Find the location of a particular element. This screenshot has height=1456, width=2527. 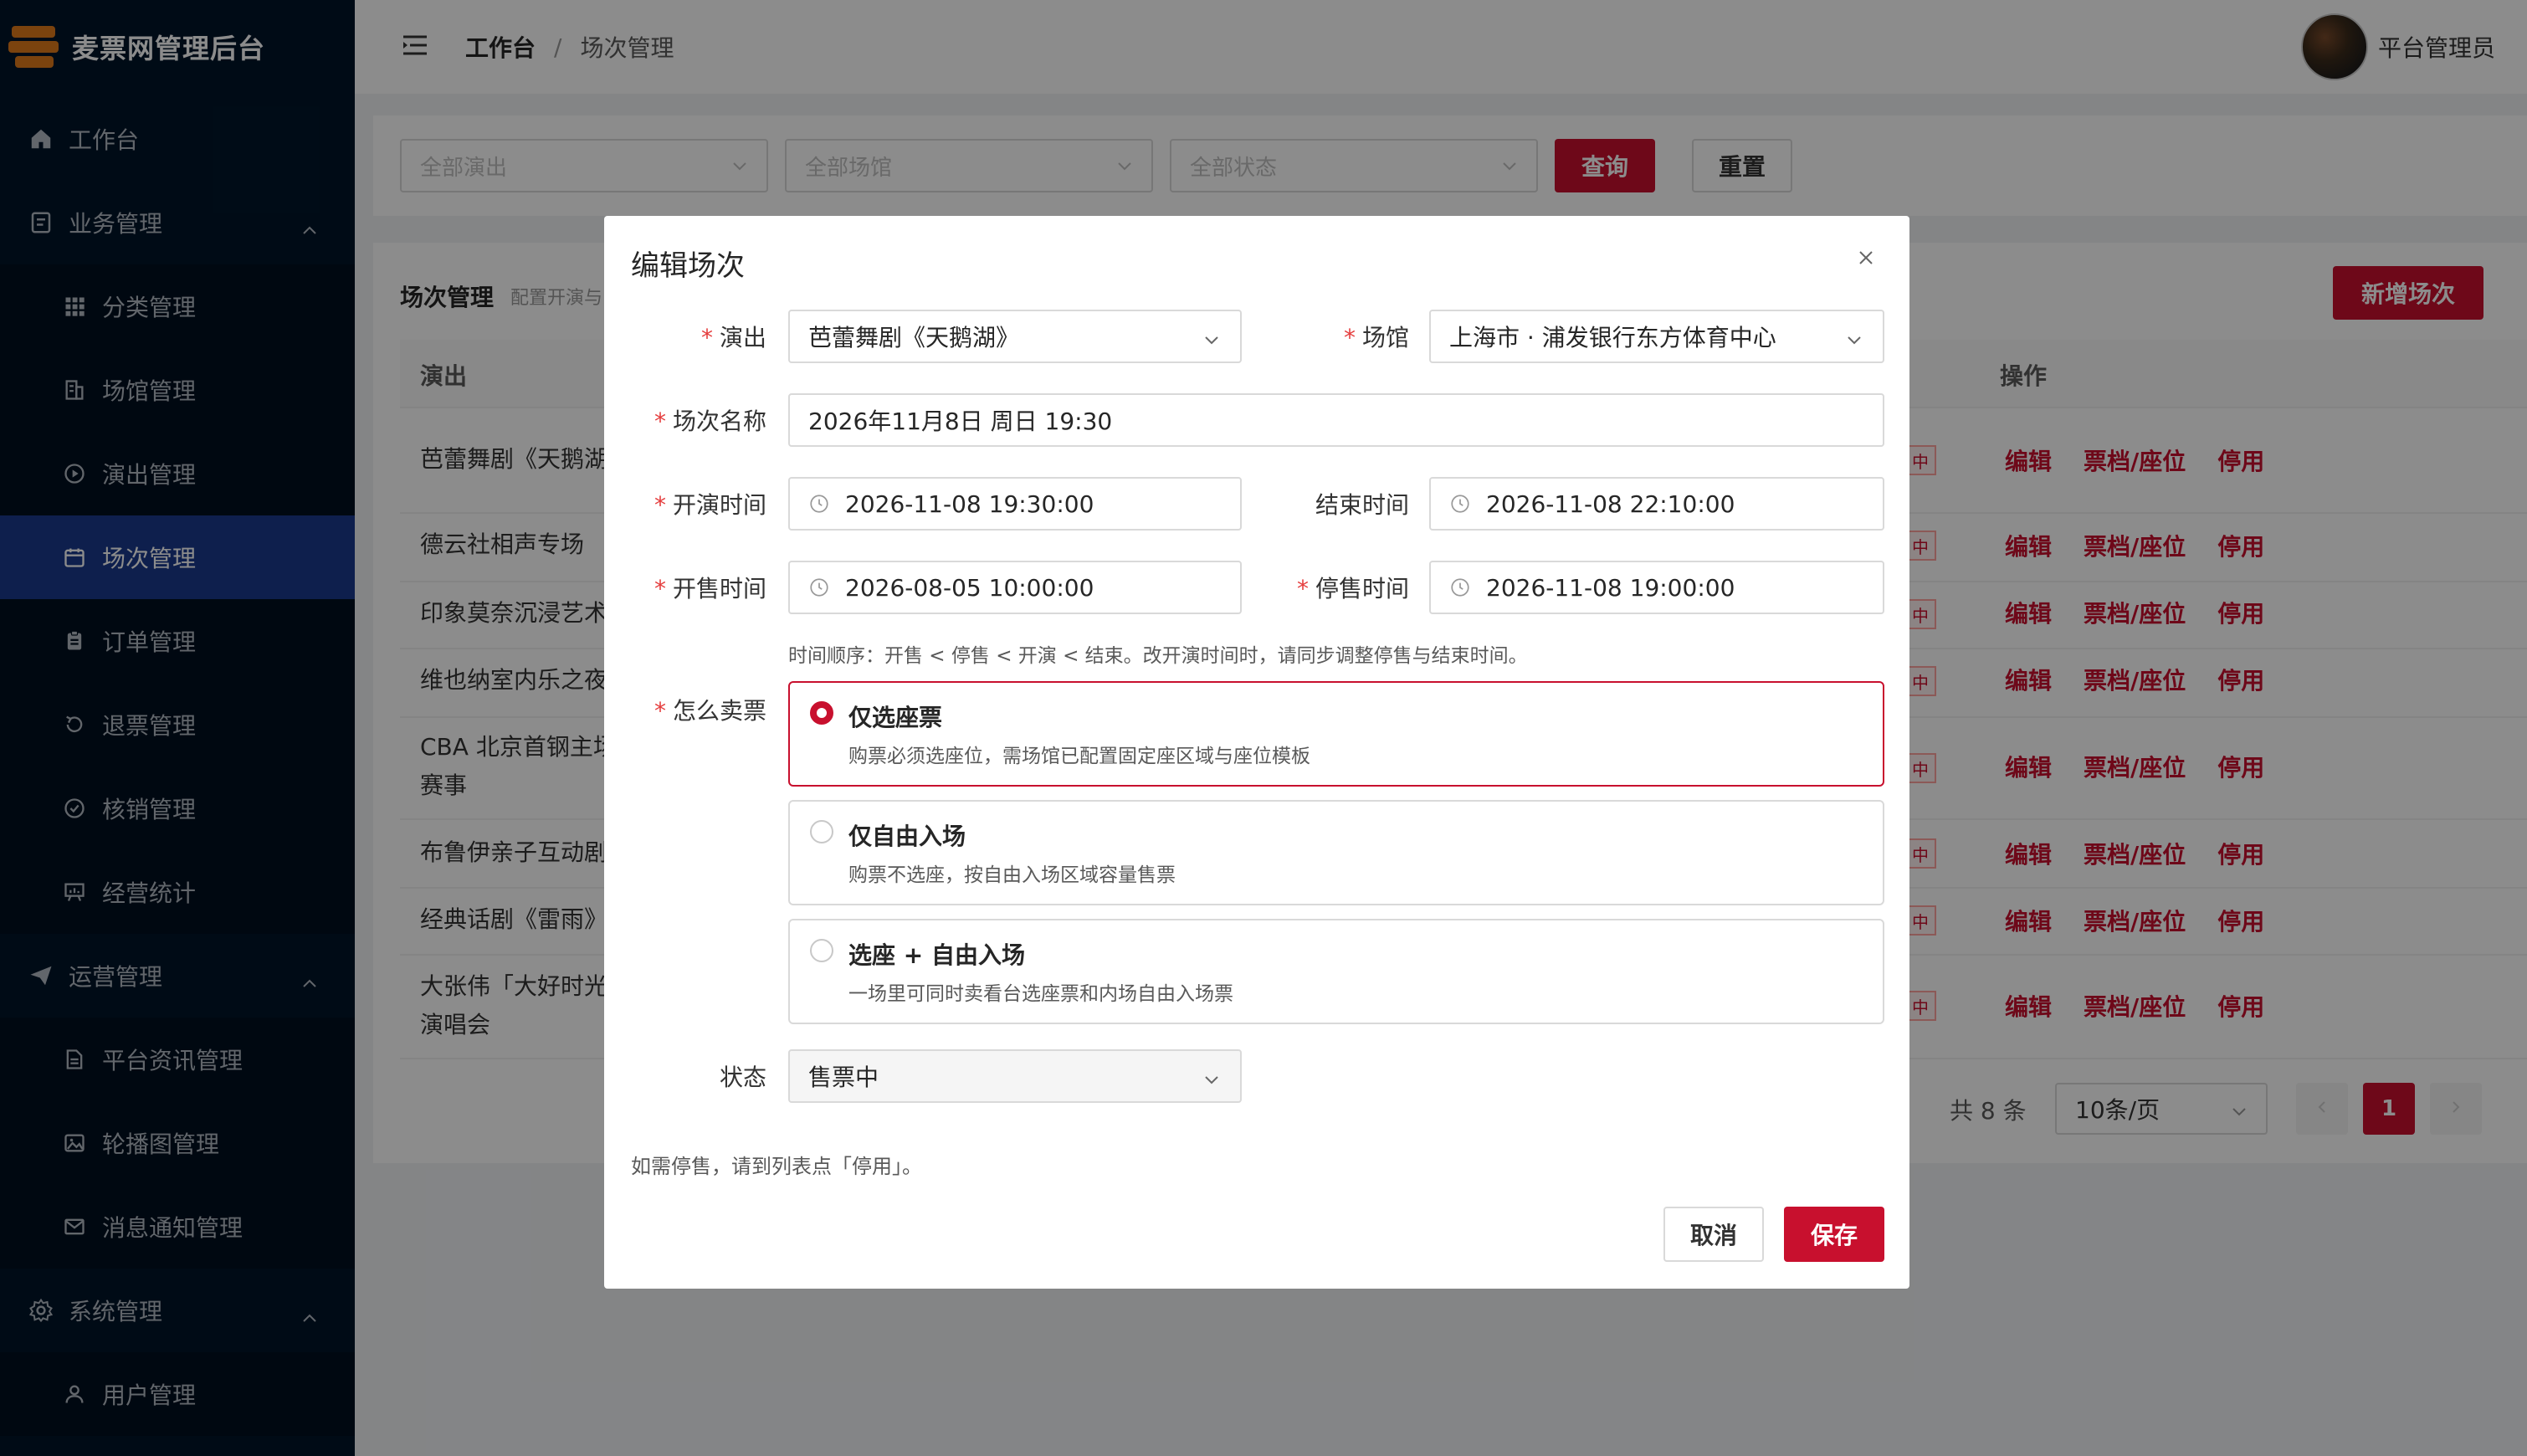

option-desc: 购票不选座，按自由入场区域容量售票 is located at coordinates (1012, 875).